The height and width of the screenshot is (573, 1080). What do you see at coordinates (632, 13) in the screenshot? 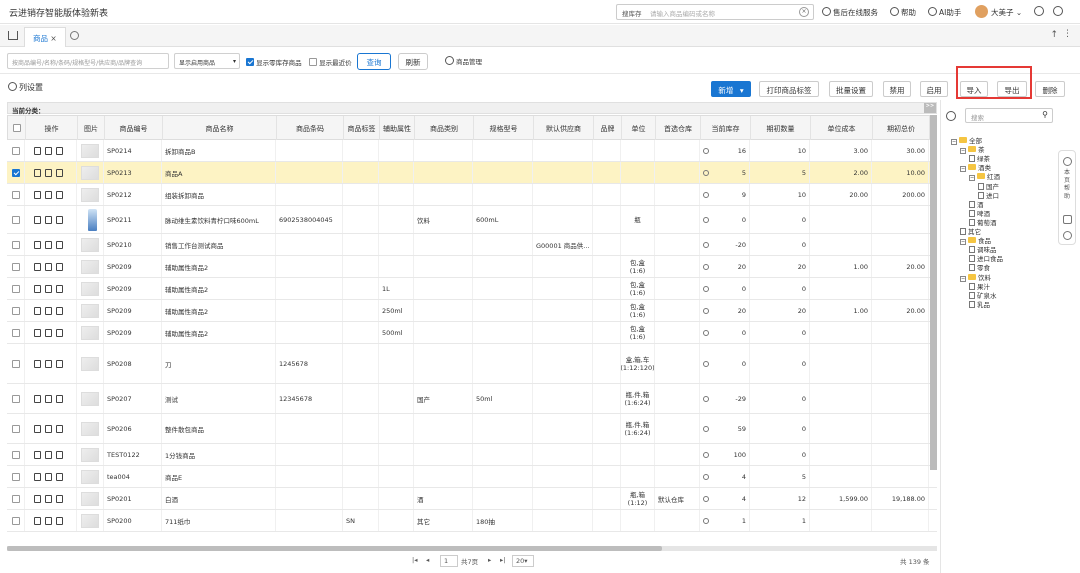
I see `search-scope-label: 搜库存` at bounding box center [632, 13].